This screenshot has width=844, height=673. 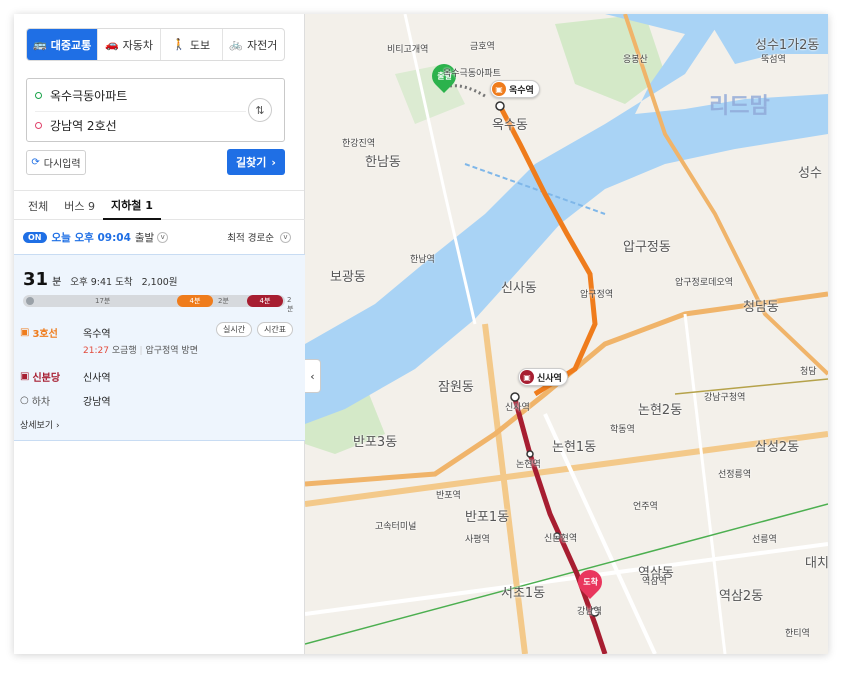 What do you see at coordinates (83, 125) in the screenshot?
I see `destination-value: 강남역 2호선` at bounding box center [83, 125].